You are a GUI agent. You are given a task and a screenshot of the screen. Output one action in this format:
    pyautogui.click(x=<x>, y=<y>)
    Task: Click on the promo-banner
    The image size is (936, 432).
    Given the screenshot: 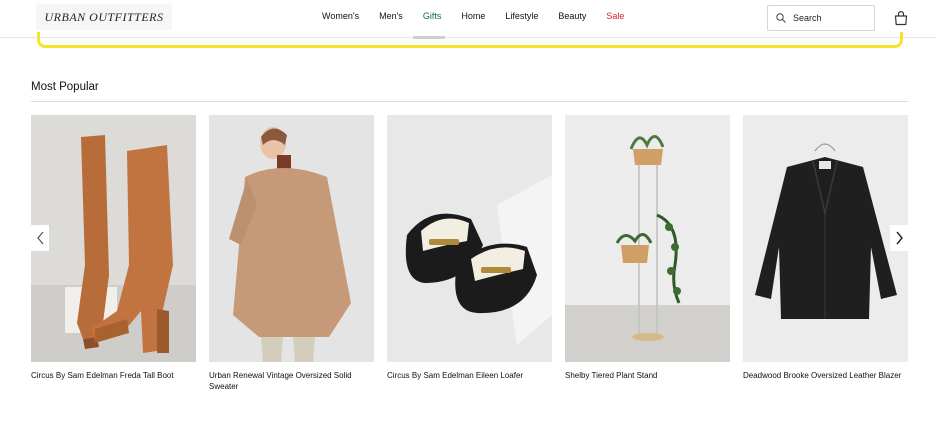 What is the action you would take?
    pyautogui.click(x=470, y=40)
    